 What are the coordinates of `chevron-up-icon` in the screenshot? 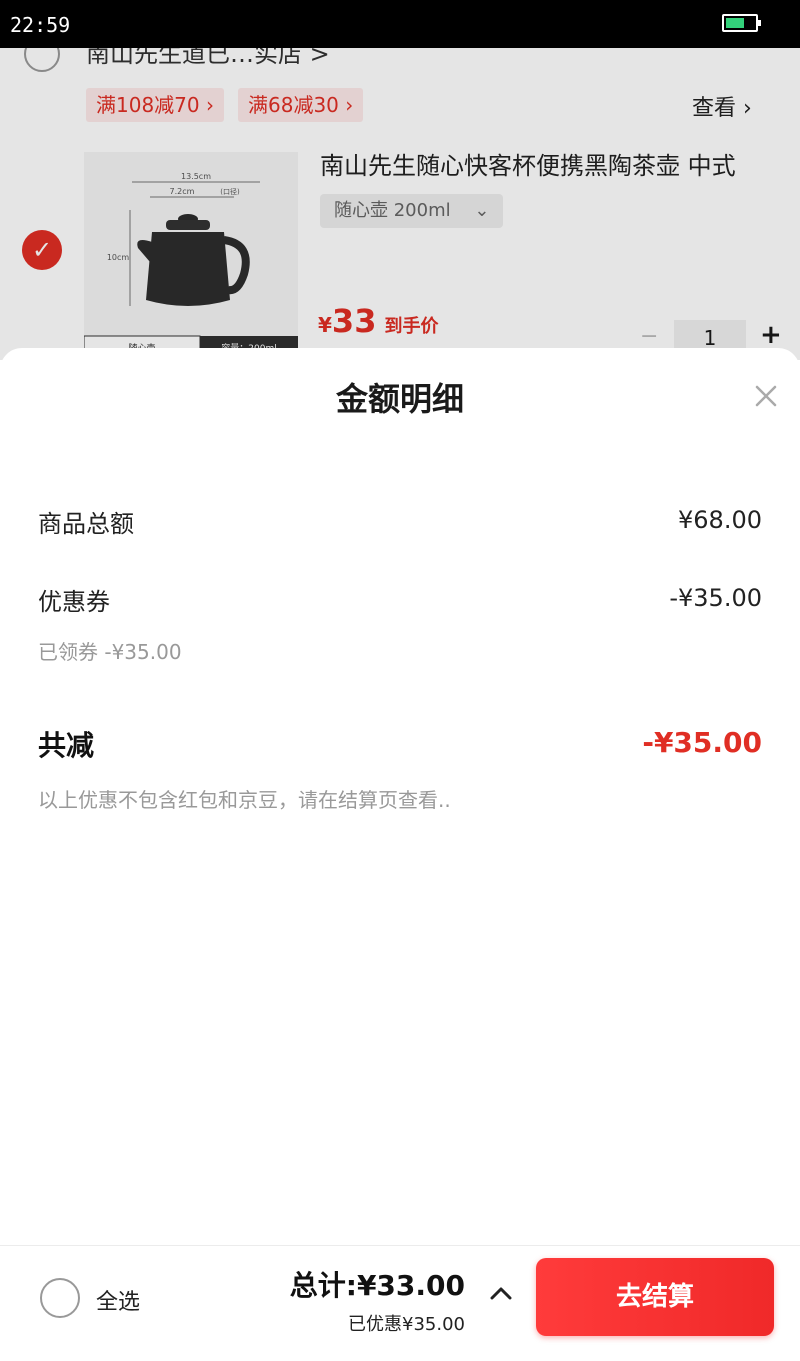 It's located at (501, 1293).